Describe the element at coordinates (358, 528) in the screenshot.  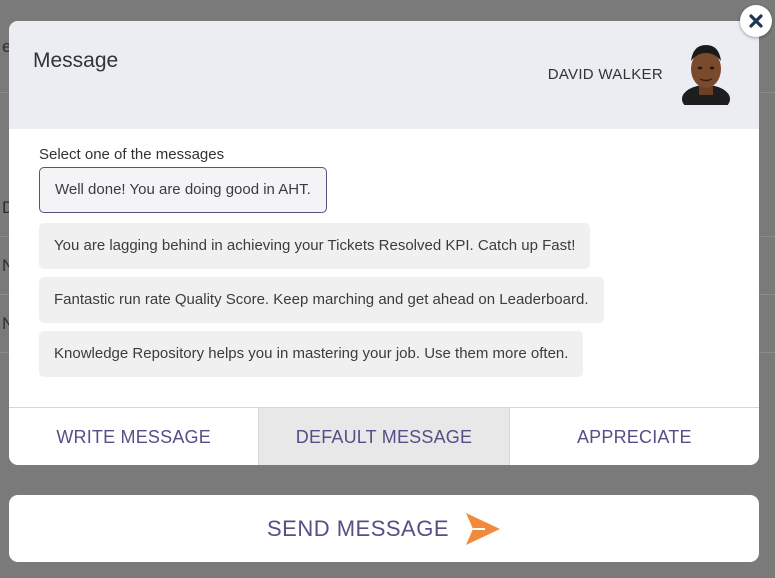
I see `send-message-label: SEND MESSAGE` at that location.